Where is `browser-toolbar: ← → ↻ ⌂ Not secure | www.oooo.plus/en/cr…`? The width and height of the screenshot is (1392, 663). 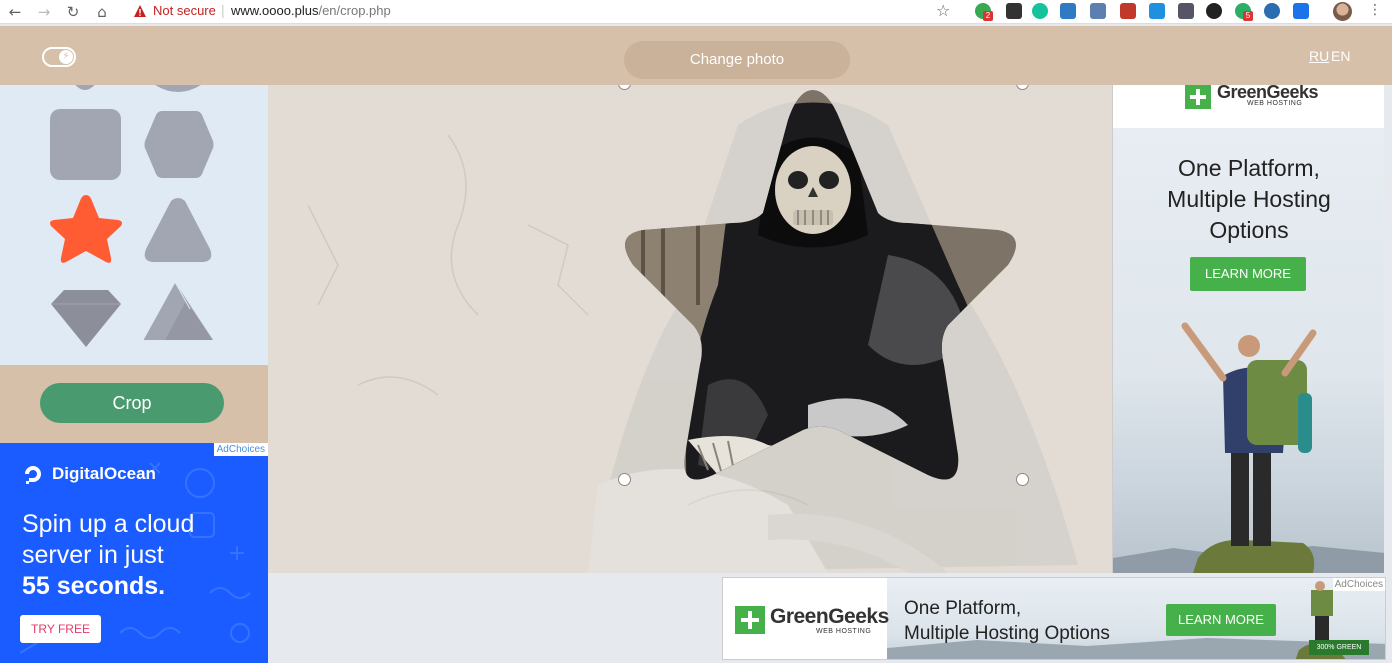 browser-toolbar: ← → ↻ ⌂ Not secure | www.oooo.plus/en/cr… is located at coordinates (696, 12).